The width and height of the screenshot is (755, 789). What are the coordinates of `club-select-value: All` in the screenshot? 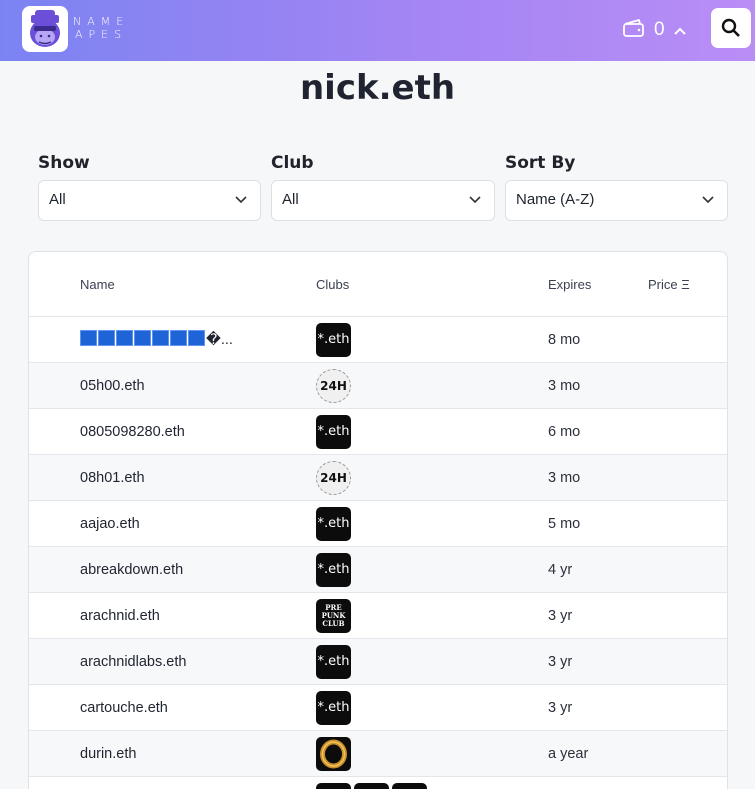 It's located at (290, 199).